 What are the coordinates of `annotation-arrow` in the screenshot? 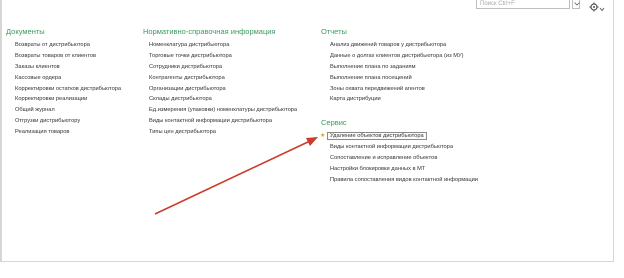 It's located at (236, 176).